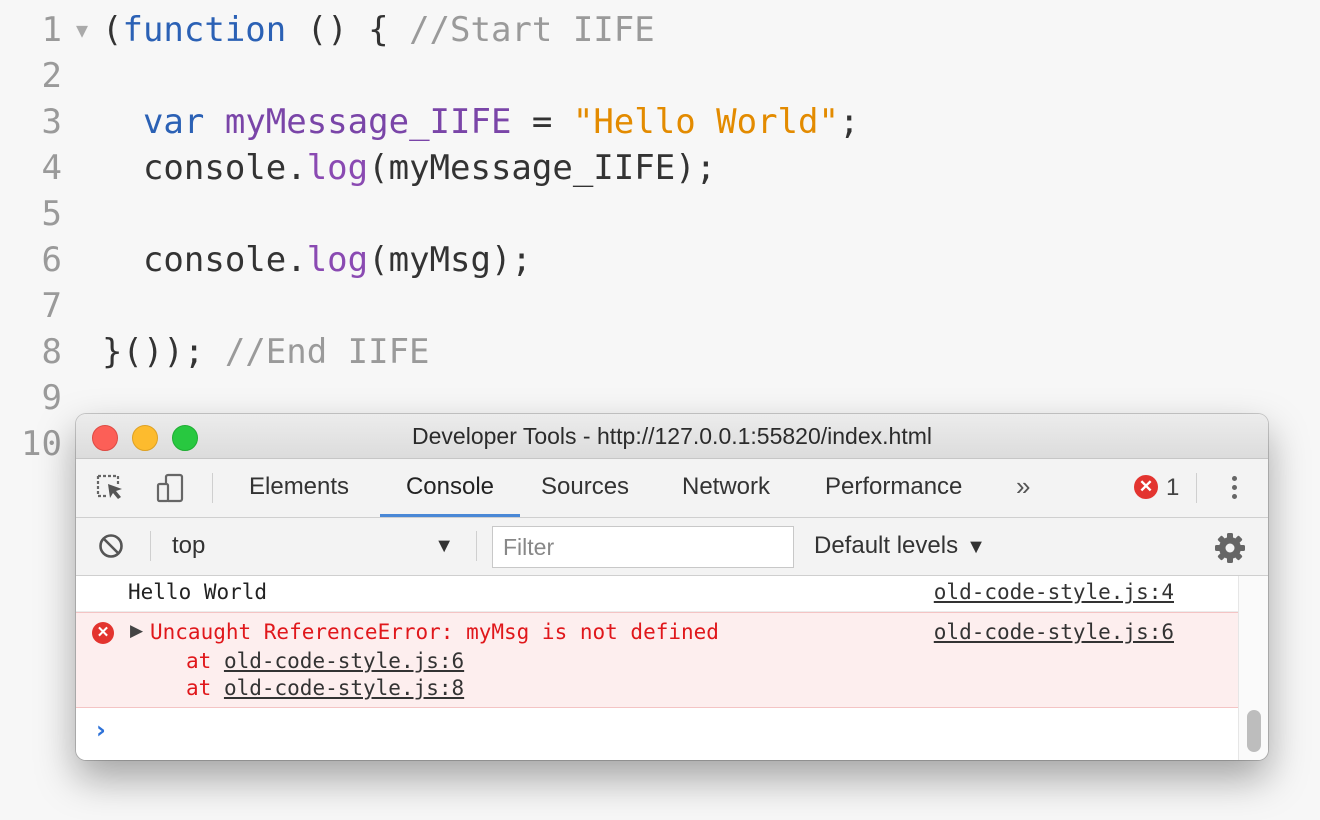 The width and height of the screenshot is (1320, 820). Describe the element at coordinates (1146, 487) in the screenshot. I see `error-count-icon: ✕` at that location.